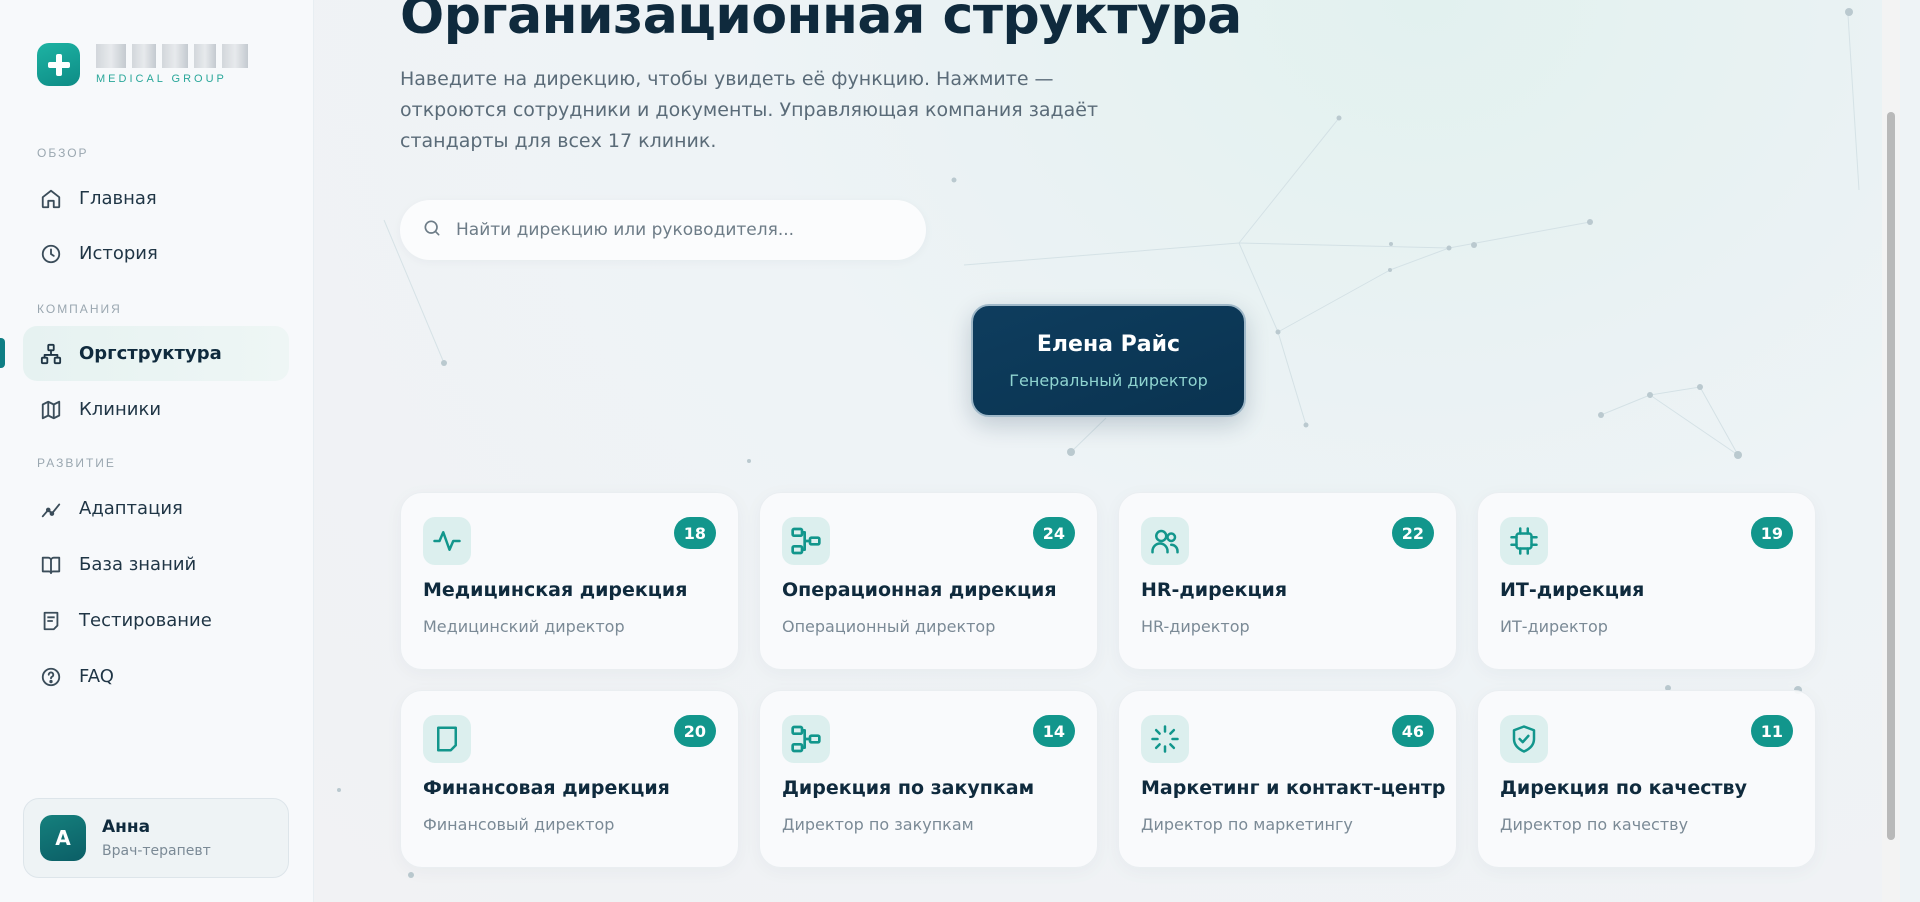  I want to click on map-icon, so click(51, 410).